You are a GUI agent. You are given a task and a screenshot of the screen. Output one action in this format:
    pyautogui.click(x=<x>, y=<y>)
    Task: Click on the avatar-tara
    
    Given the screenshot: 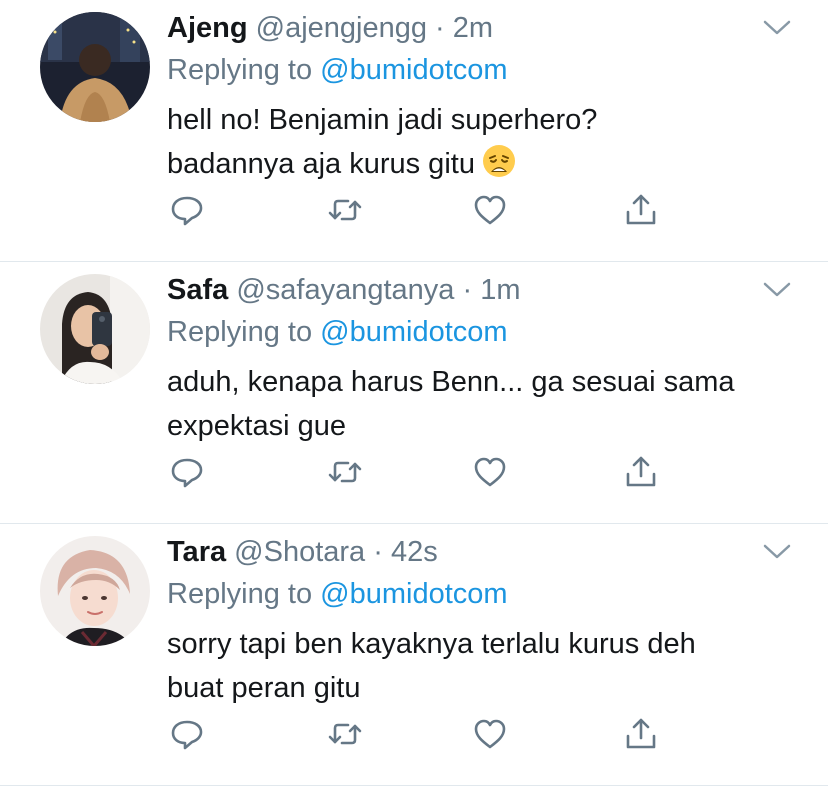 What is the action you would take?
    pyautogui.click(x=95, y=591)
    